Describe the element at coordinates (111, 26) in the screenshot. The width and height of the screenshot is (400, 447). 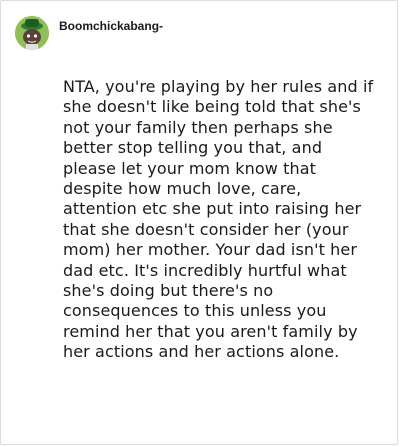
I see `comment-author: Boomchickabang-` at that location.